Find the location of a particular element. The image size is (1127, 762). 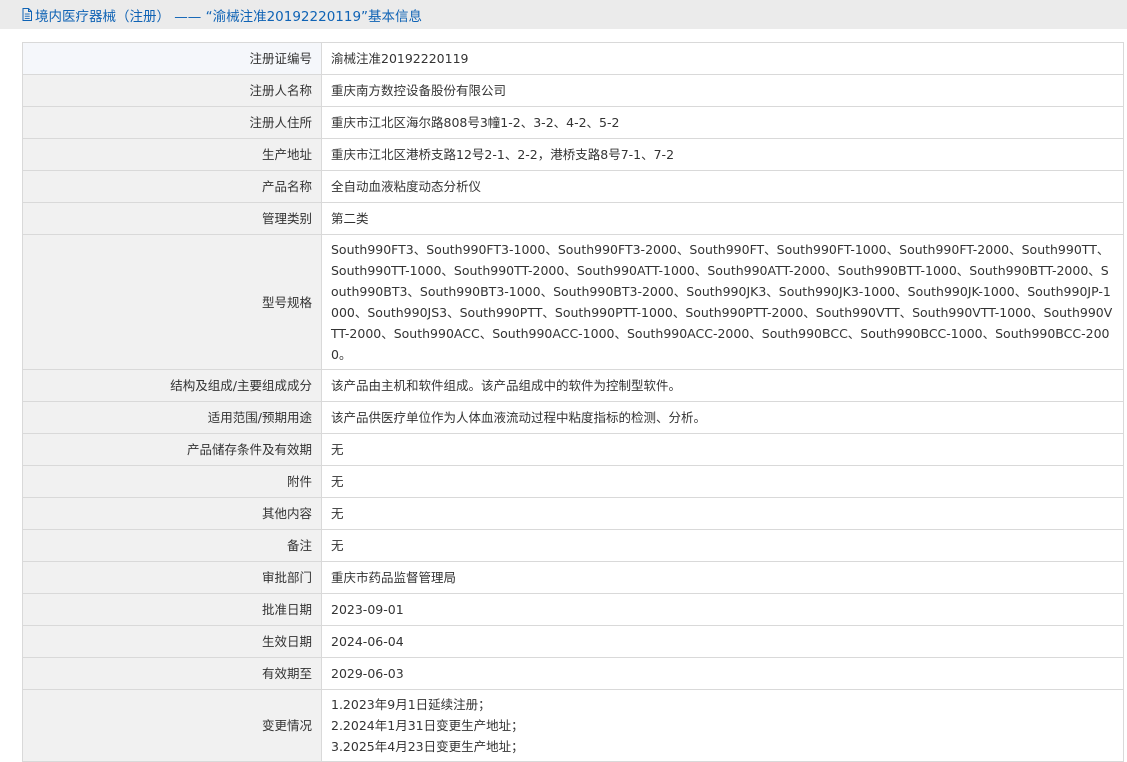

field-label: 产品名称 is located at coordinates (172, 186).